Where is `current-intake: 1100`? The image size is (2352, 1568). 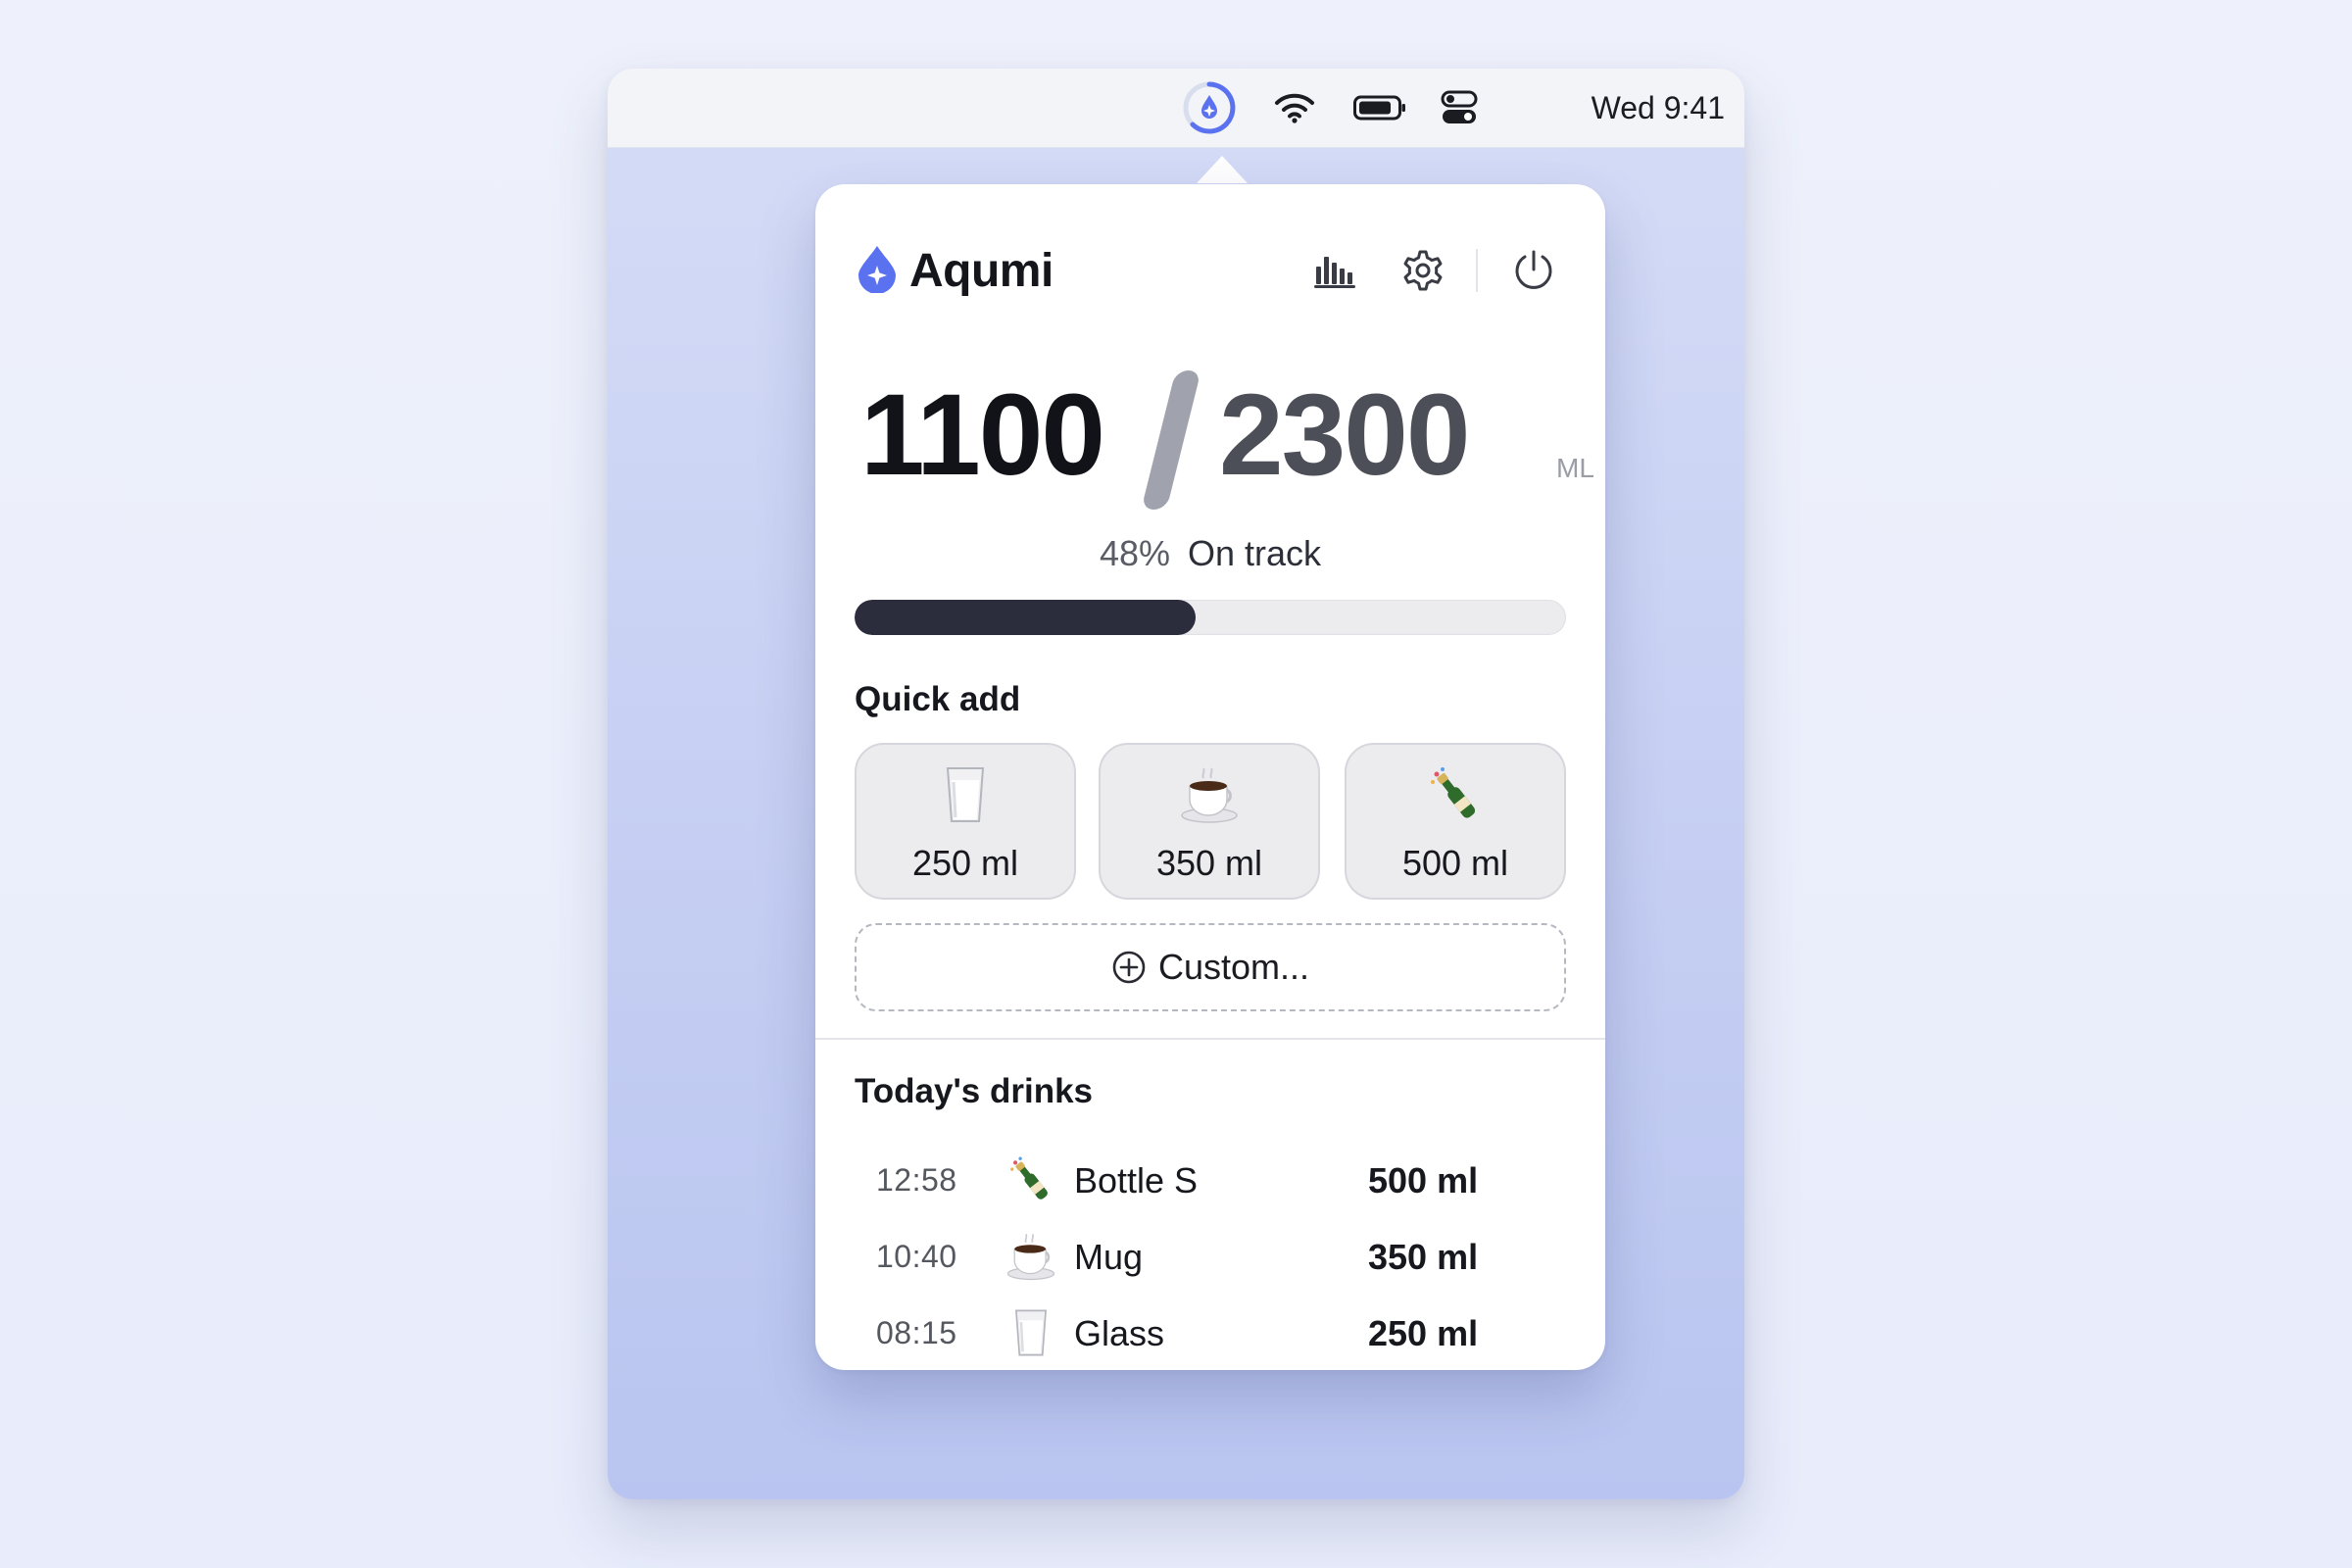 current-intake: 1100 is located at coordinates (982, 435).